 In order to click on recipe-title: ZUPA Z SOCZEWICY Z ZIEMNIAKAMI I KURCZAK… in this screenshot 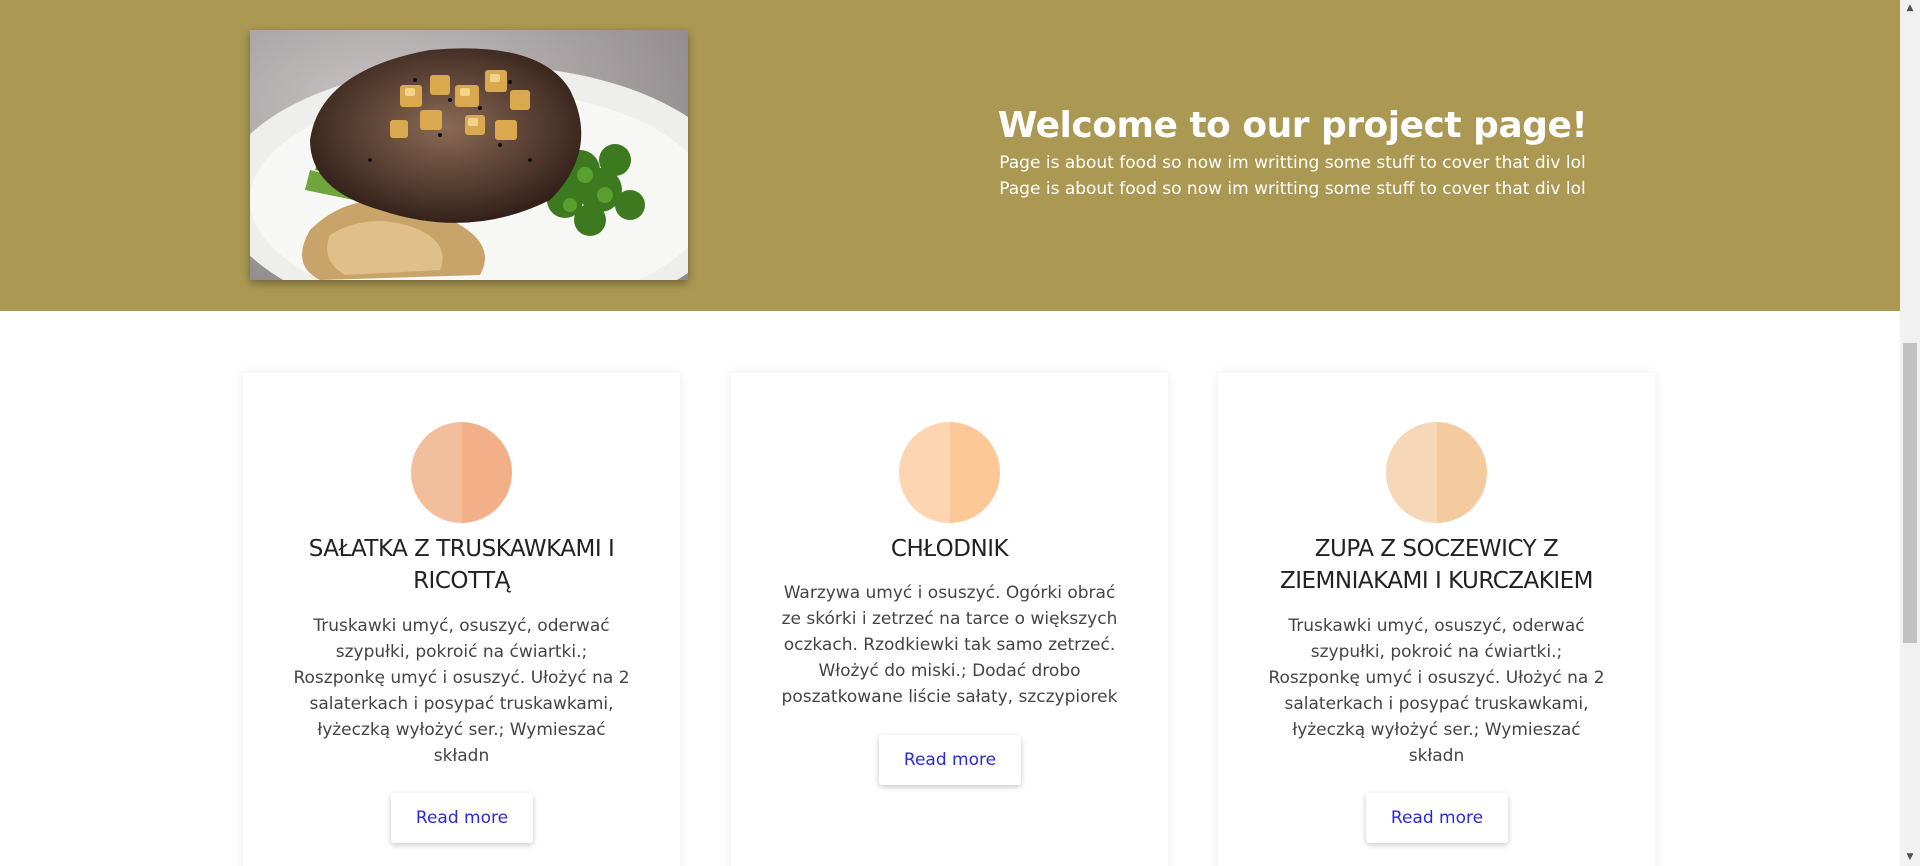, I will do `click(1436, 565)`.